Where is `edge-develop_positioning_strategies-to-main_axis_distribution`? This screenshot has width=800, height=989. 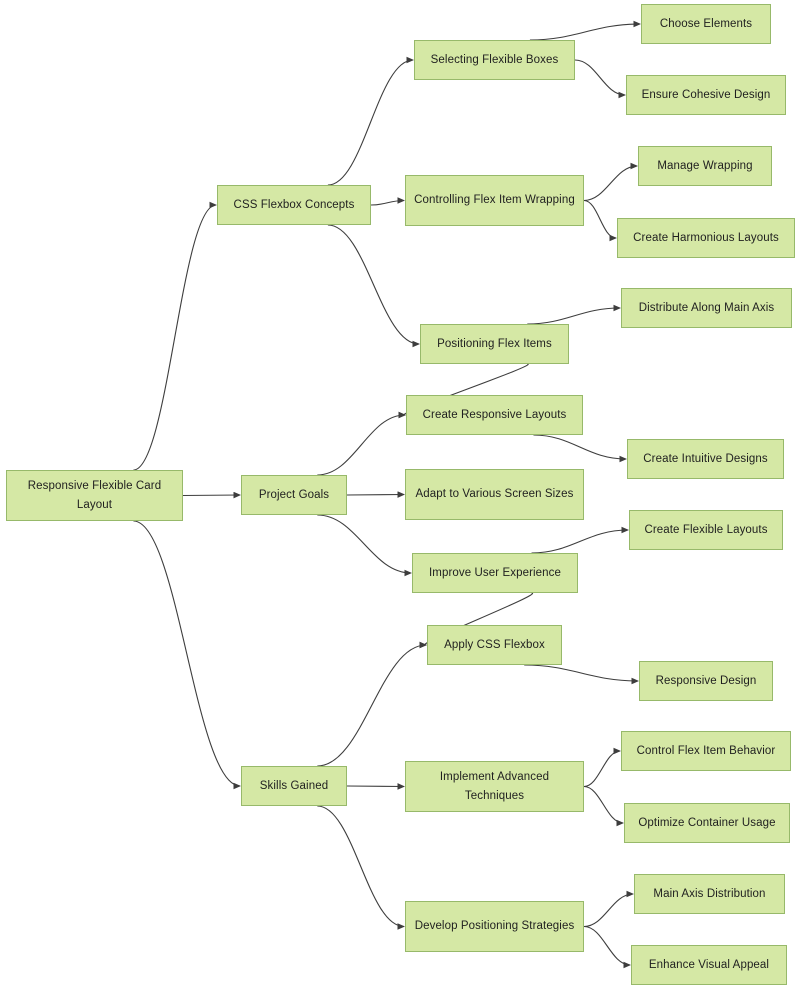 edge-develop_positioning_strategies-to-main_axis_distribution is located at coordinates (609, 909).